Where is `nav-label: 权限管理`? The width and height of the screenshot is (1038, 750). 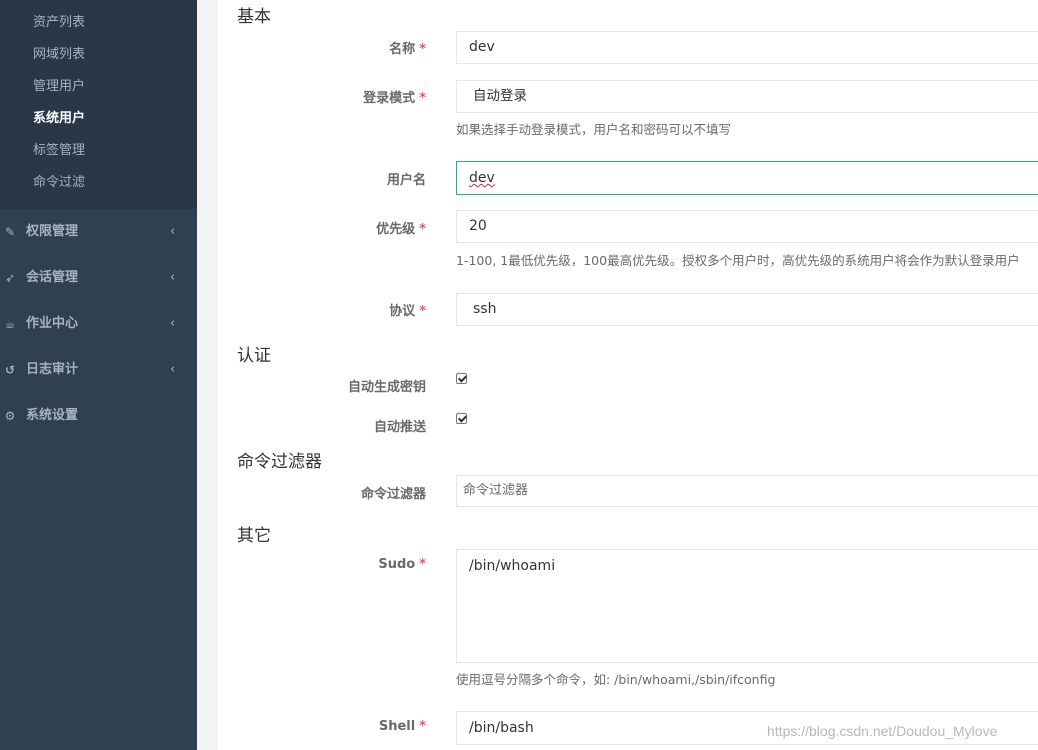
nav-label: 权限管理 is located at coordinates (52, 231).